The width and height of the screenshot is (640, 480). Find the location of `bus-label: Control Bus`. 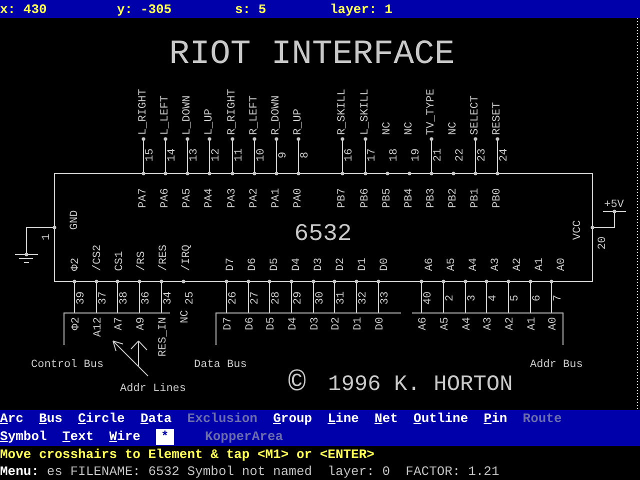

bus-label: Control Bus is located at coordinates (67, 365).